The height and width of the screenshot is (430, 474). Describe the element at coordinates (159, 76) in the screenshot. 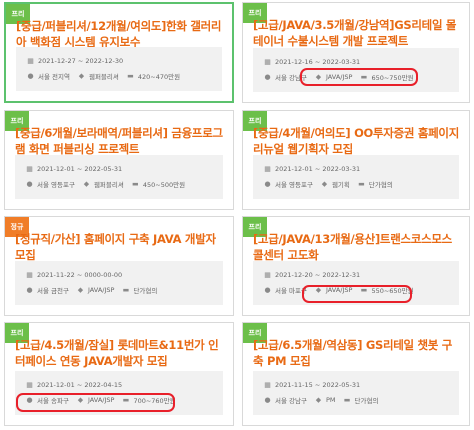

I see `project-pay: 420~470만원` at that location.